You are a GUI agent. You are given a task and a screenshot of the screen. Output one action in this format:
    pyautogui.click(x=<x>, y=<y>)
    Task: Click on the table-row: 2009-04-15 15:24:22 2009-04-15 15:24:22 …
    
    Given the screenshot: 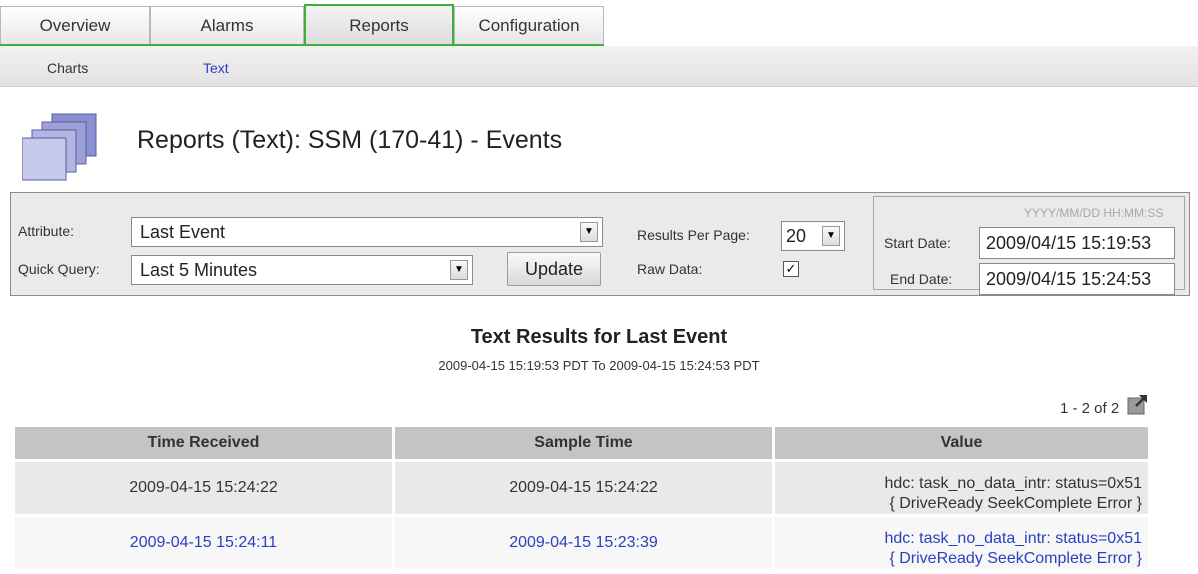 What is the action you would take?
    pyautogui.click(x=581, y=488)
    